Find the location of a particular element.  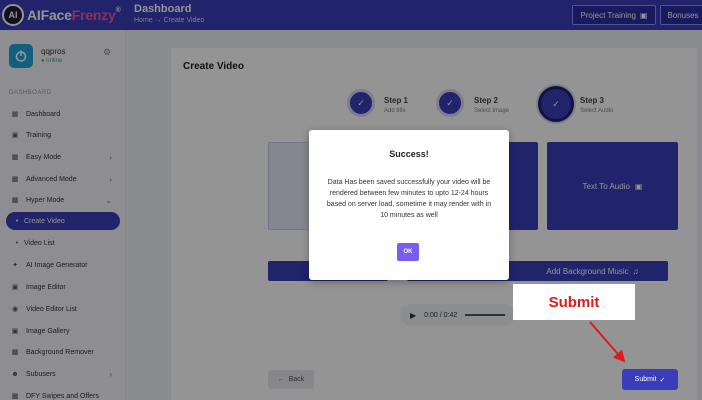

modal-title: Success! is located at coordinates (409, 154).